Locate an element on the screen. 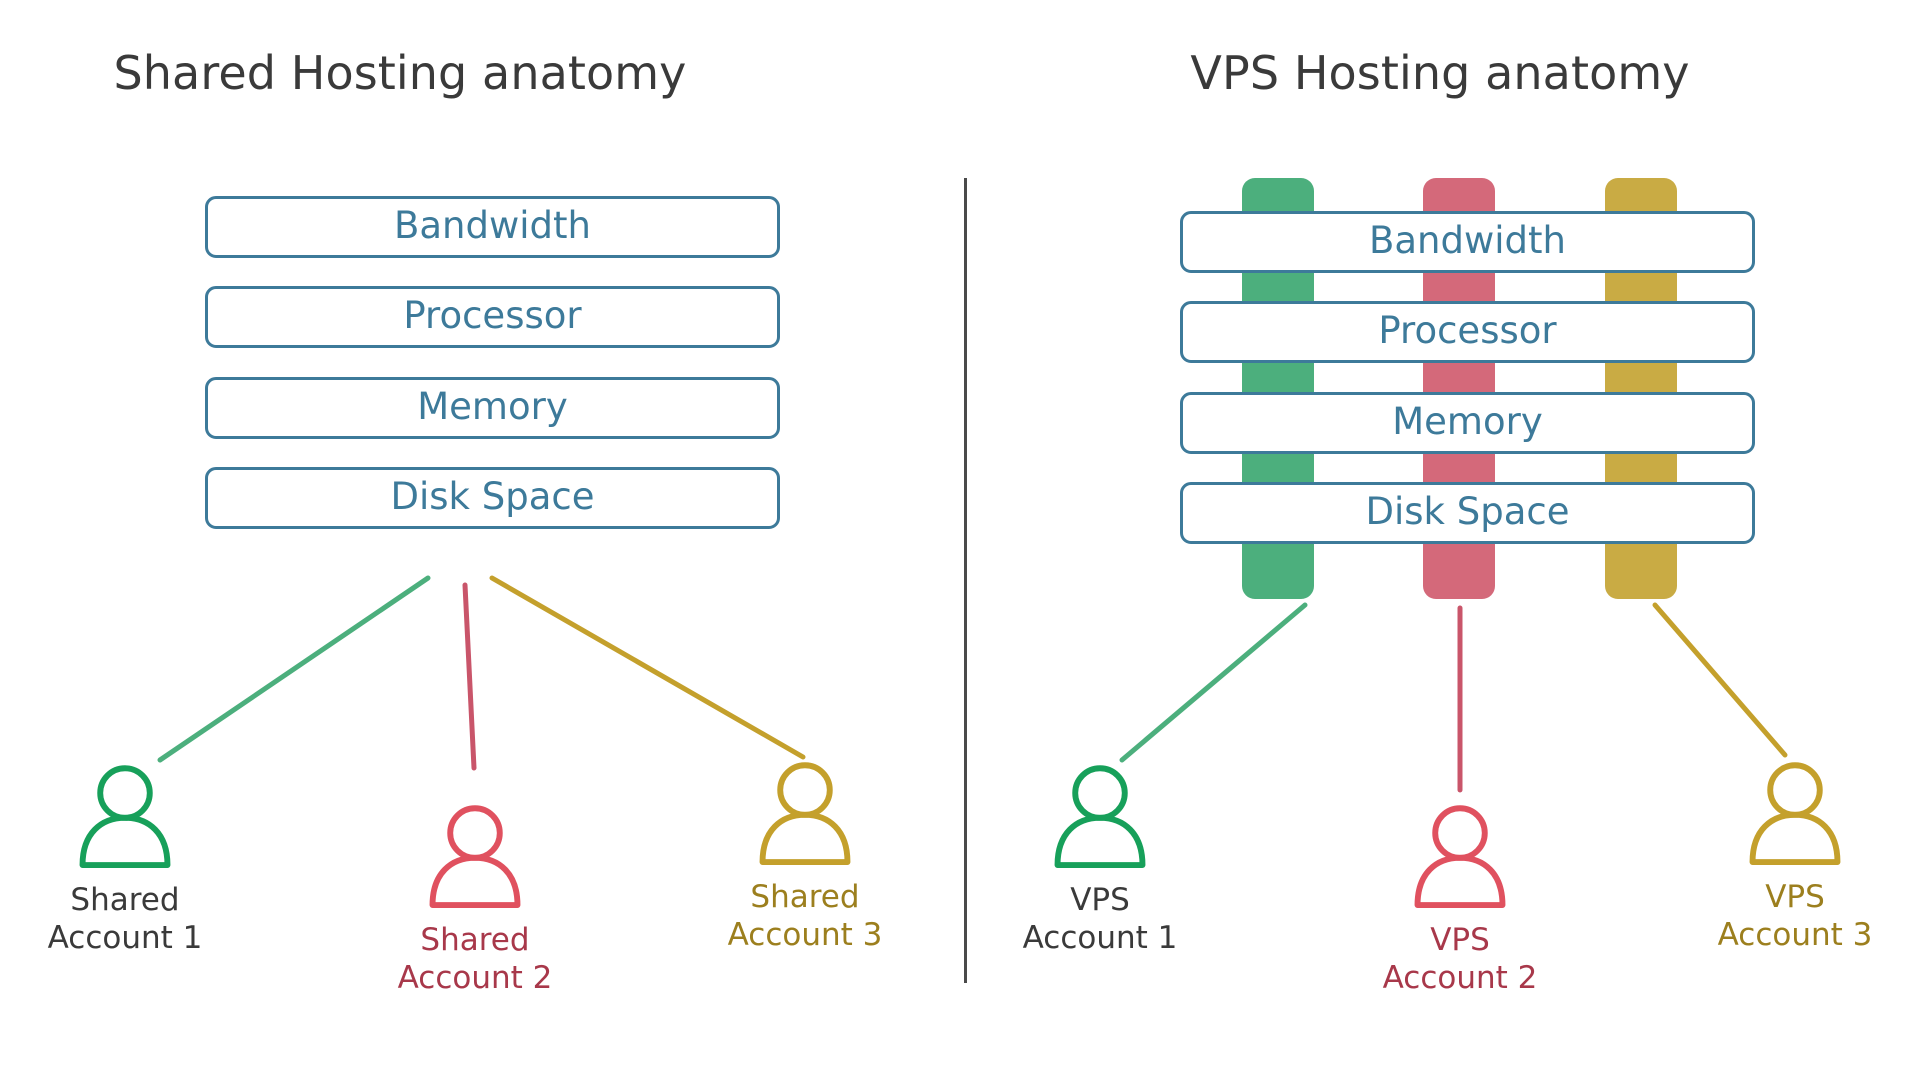  vps-resource-label-processor: Processor is located at coordinates (1467, 330).